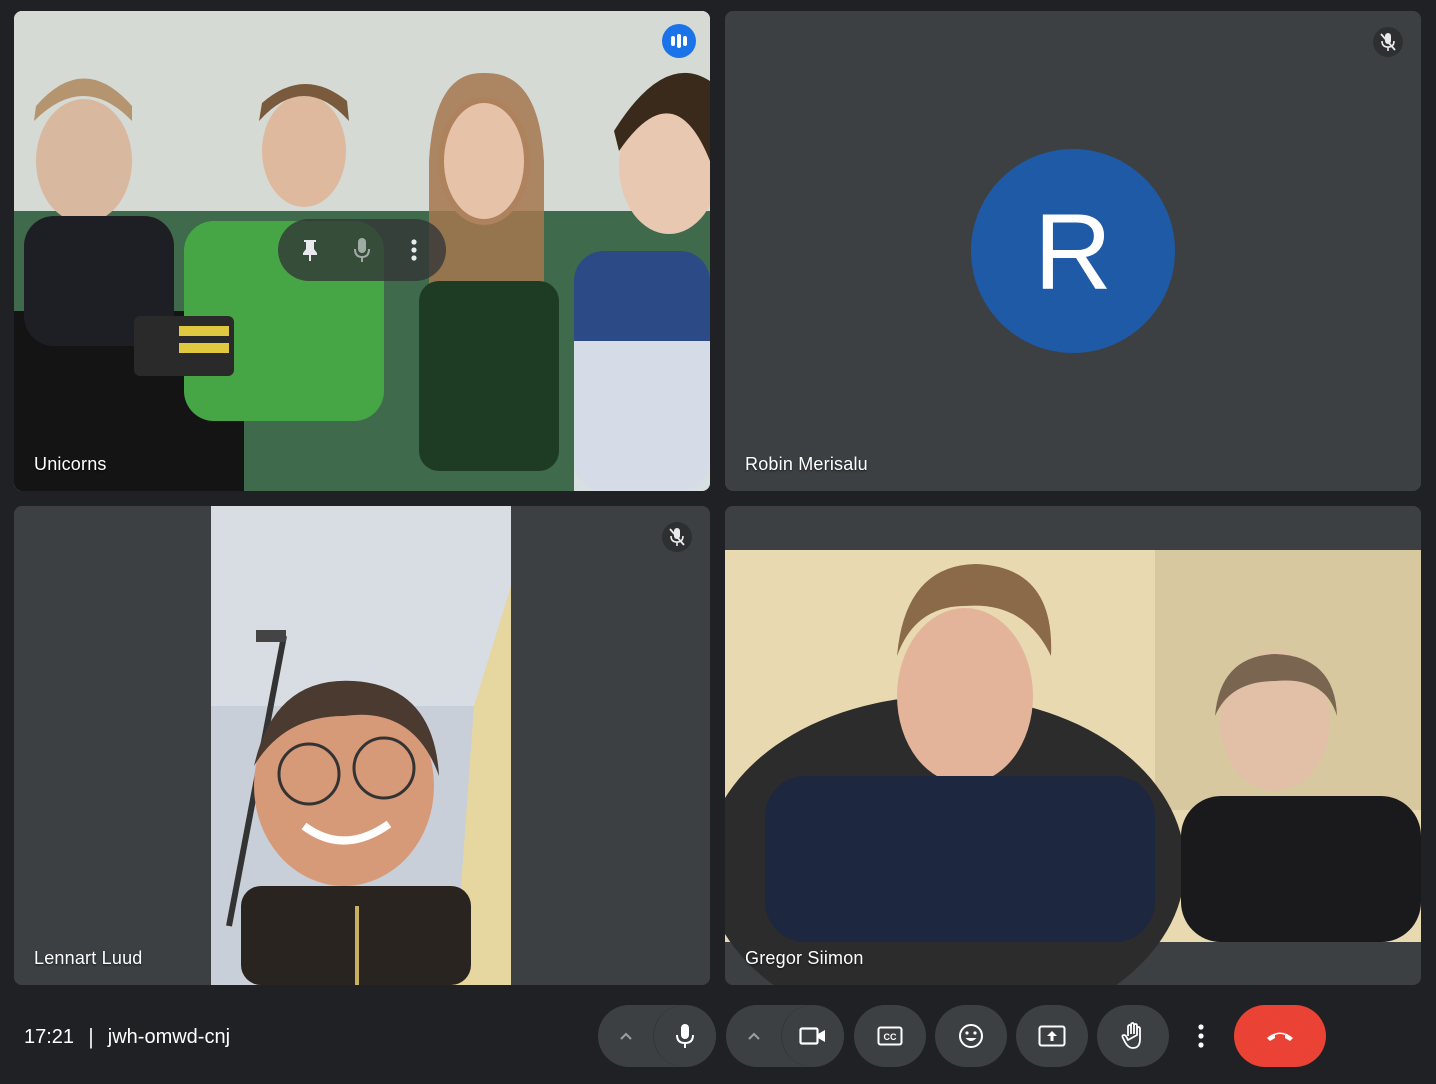 This screenshot has height=1084, width=1436. Describe the element at coordinates (169, 1037) in the screenshot. I see `meeting-code: jwh-omwd-cnj` at that location.